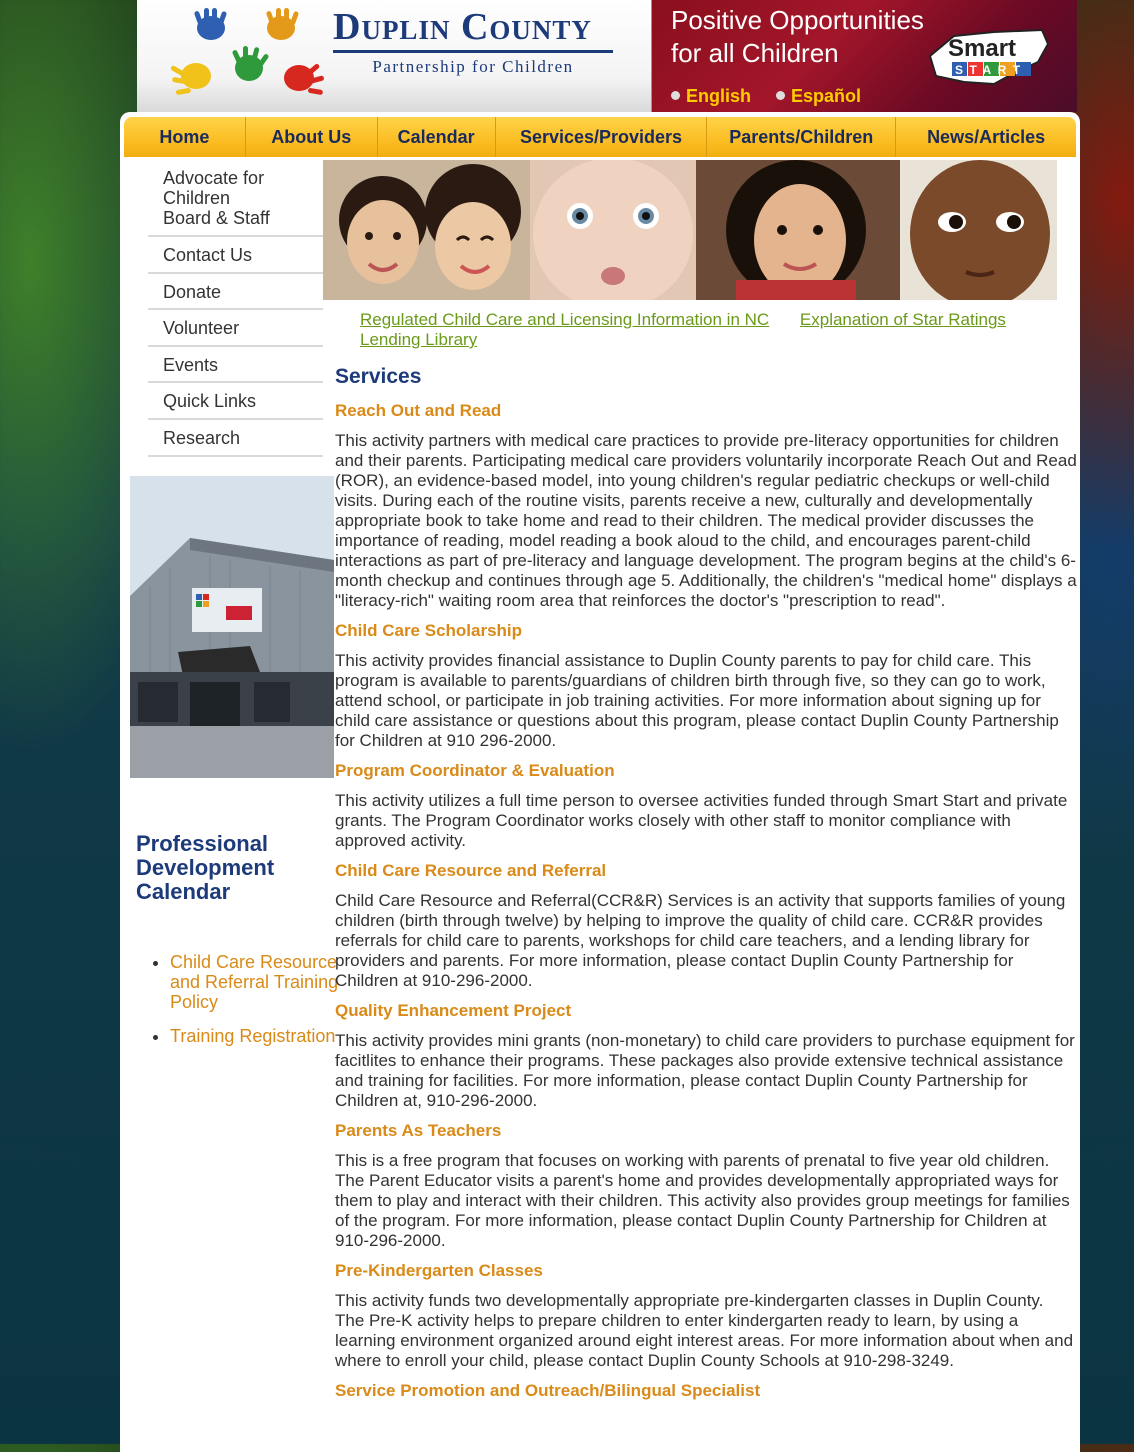 Image resolution: width=1134 pixels, height=1452 pixels. I want to click on sidebar-item-contact-us: Contact Us, so click(235, 255).